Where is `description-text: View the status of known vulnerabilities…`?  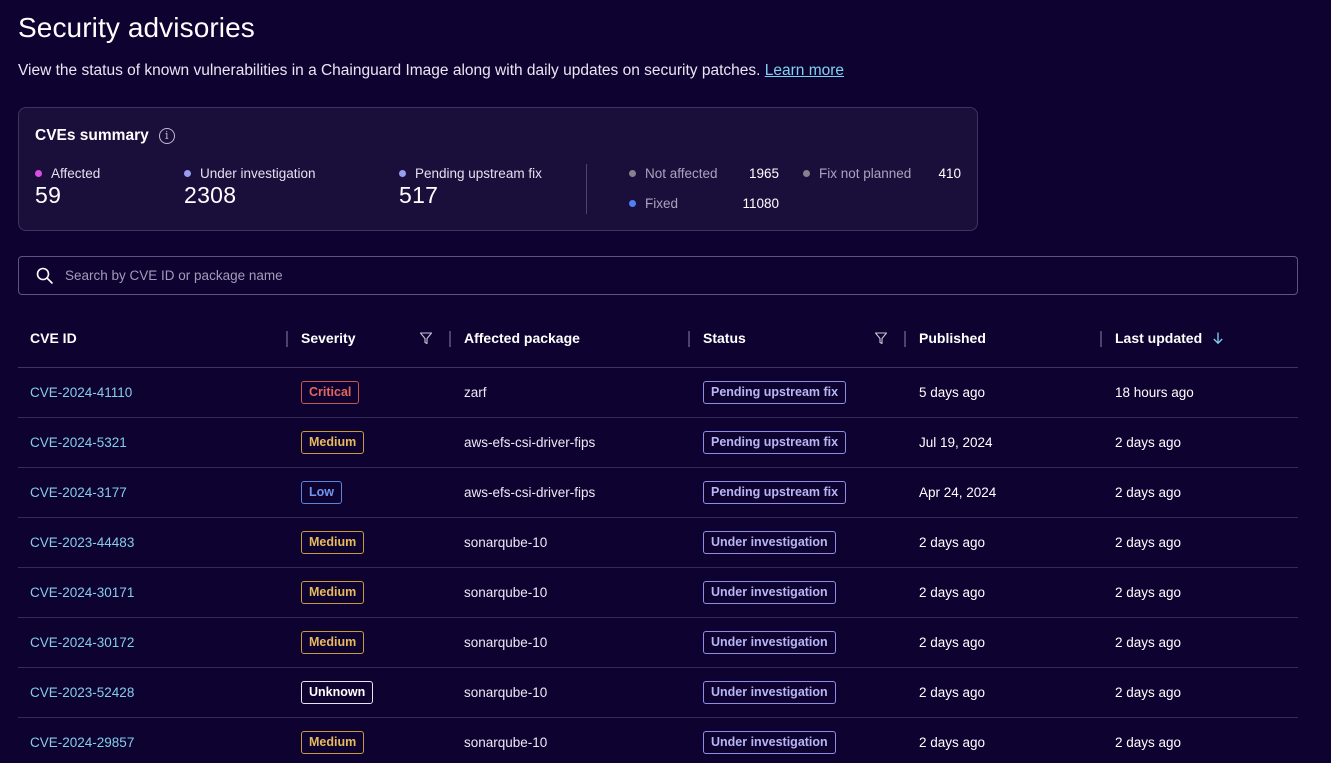
description-text: View the status of known vulnerabilities… is located at coordinates (389, 70).